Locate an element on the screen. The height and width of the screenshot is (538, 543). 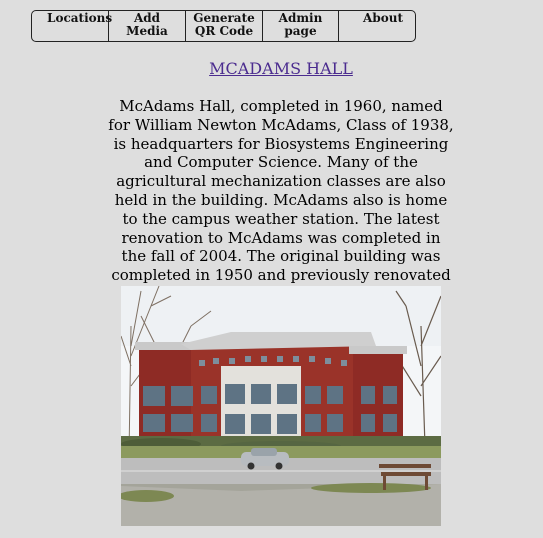
nav-about-button: About is located at coordinates (377, 26).